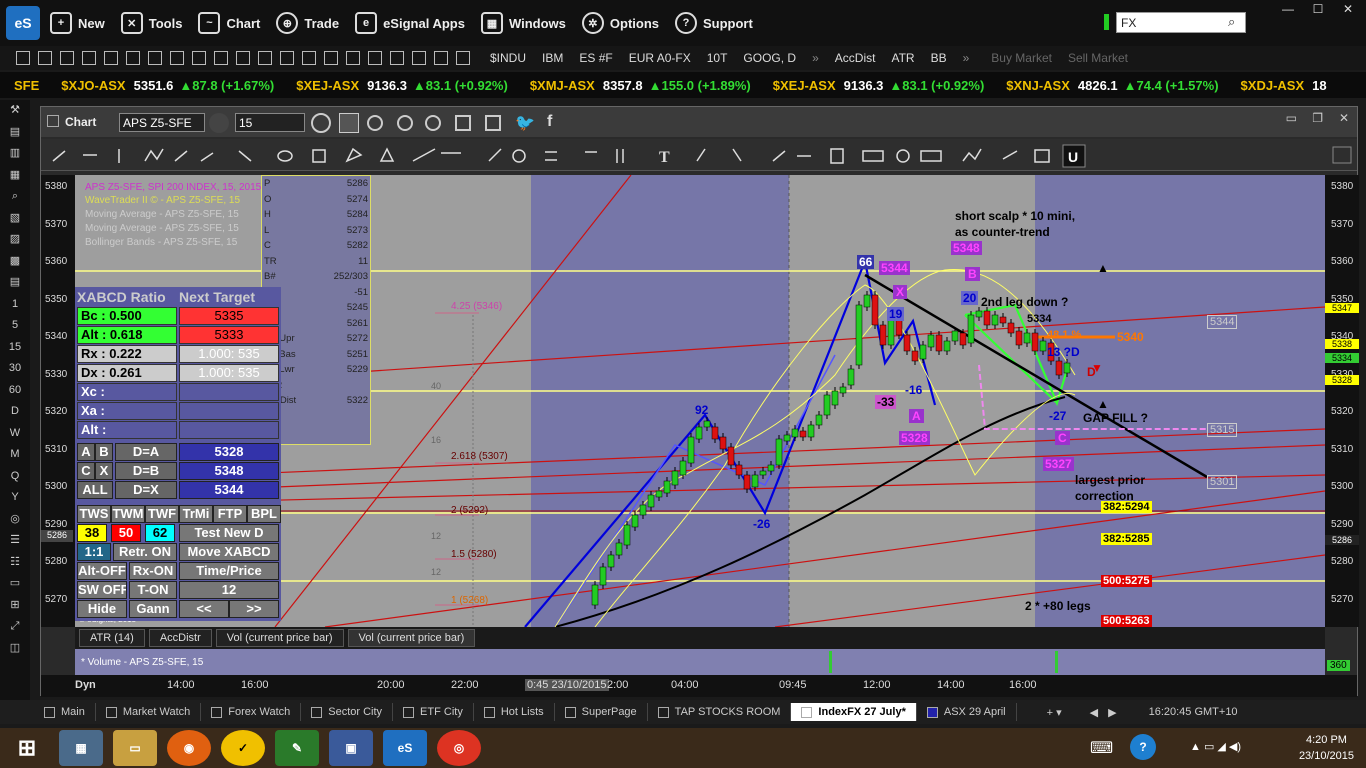 The image size is (1366, 768). I want to click on menu-esignal-apps: e eSignal Apps, so click(410, 23).